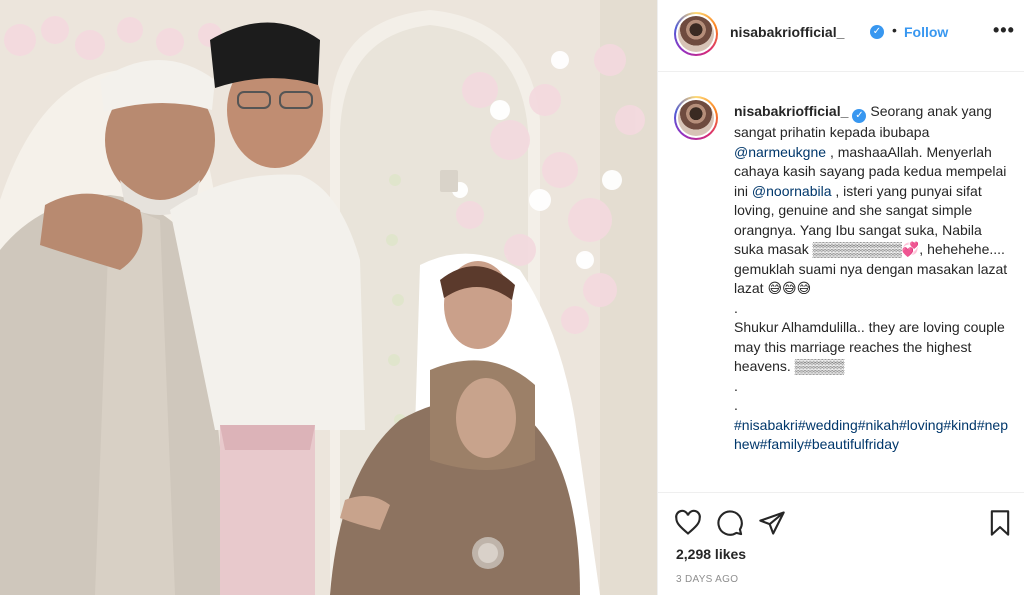 Image resolution: width=1024 pixels, height=595 pixels. I want to click on post-header: nisabakriofficial_ ✓ • Follow •••, so click(841, 36).